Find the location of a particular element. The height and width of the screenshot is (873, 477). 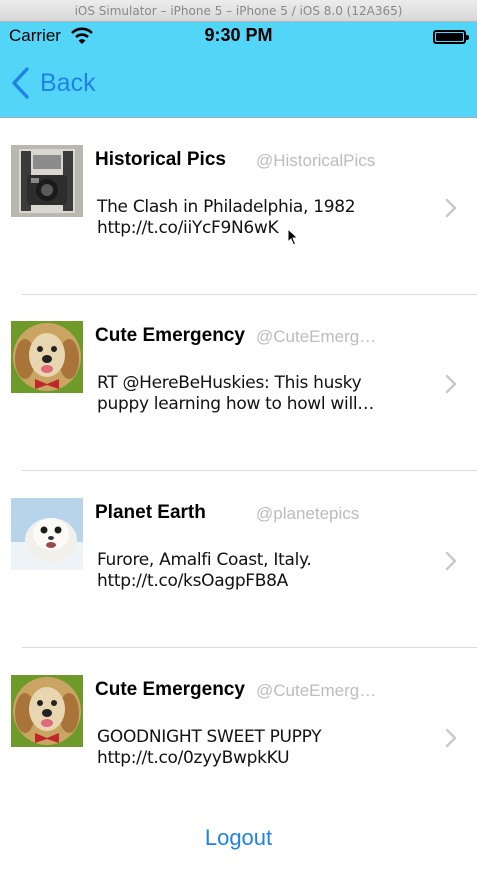

battery-icon is located at coordinates (451, 37).